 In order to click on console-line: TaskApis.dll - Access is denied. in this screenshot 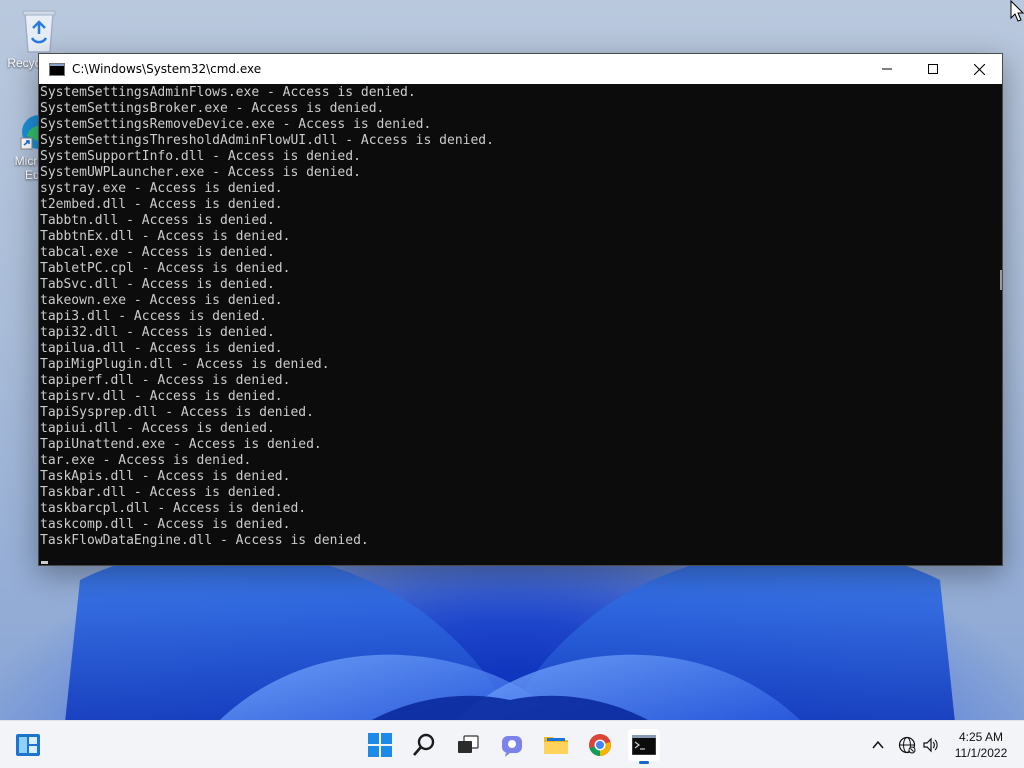, I will do `click(165, 476)`.